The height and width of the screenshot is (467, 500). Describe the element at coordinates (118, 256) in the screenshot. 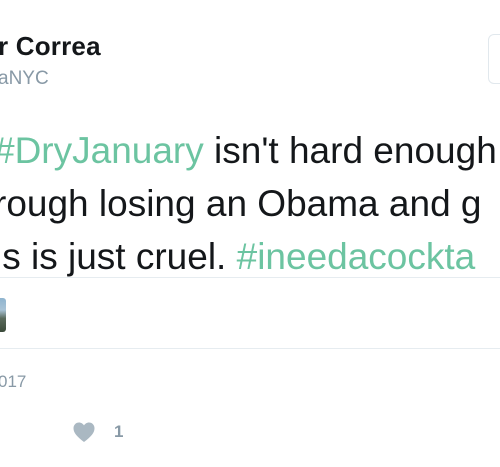

I see `tweet-text-segment: is is just cruel.` at that location.